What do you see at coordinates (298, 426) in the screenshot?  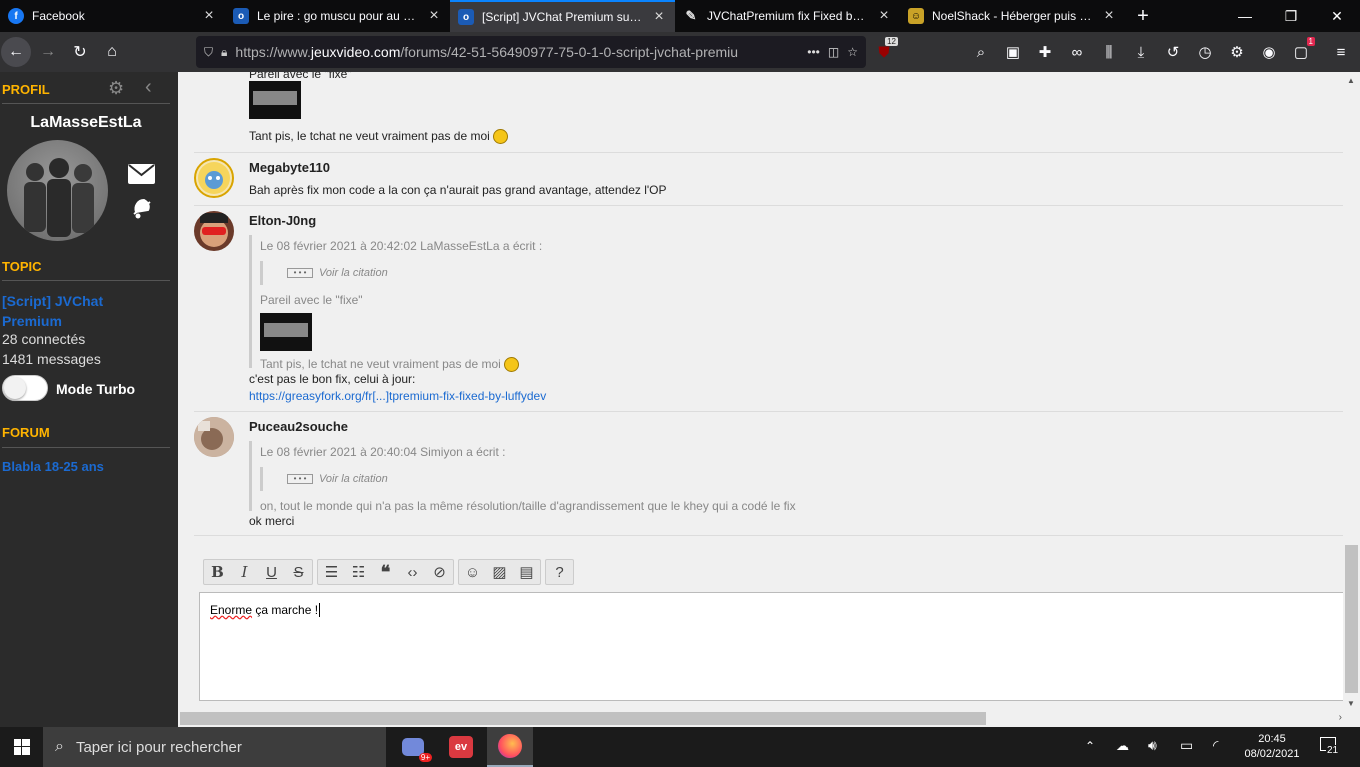 I see `author-name: Puceau2souche` at bounding box center [298, 426].